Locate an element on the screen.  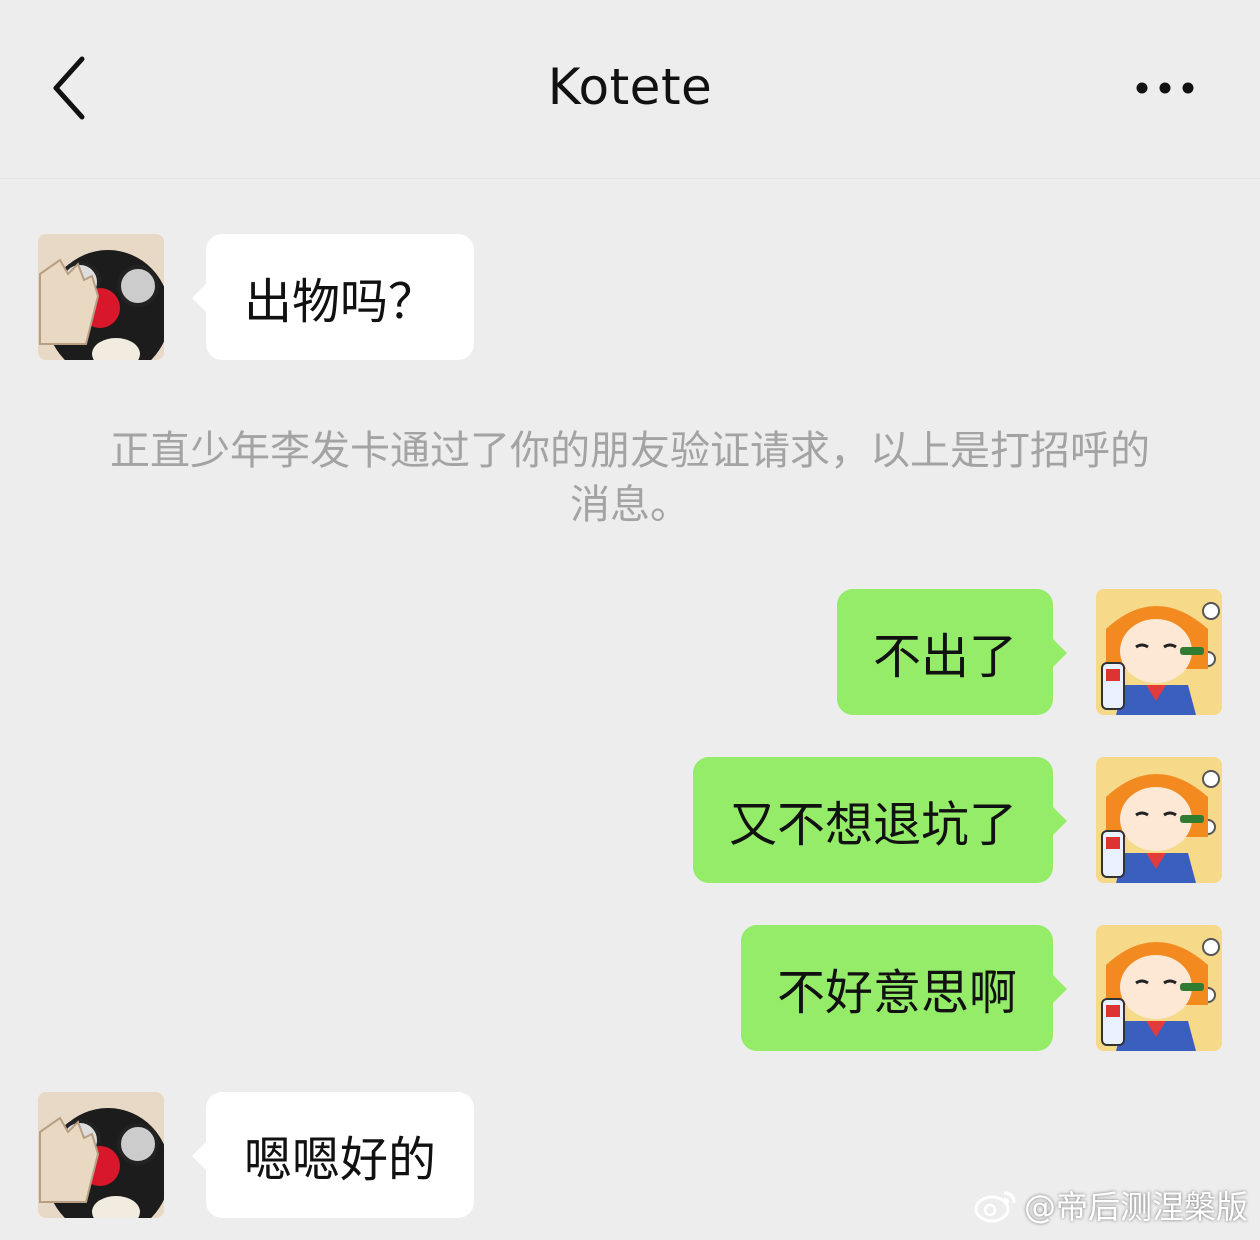
message-text: 不出了 is located at coordinates (944, 657).